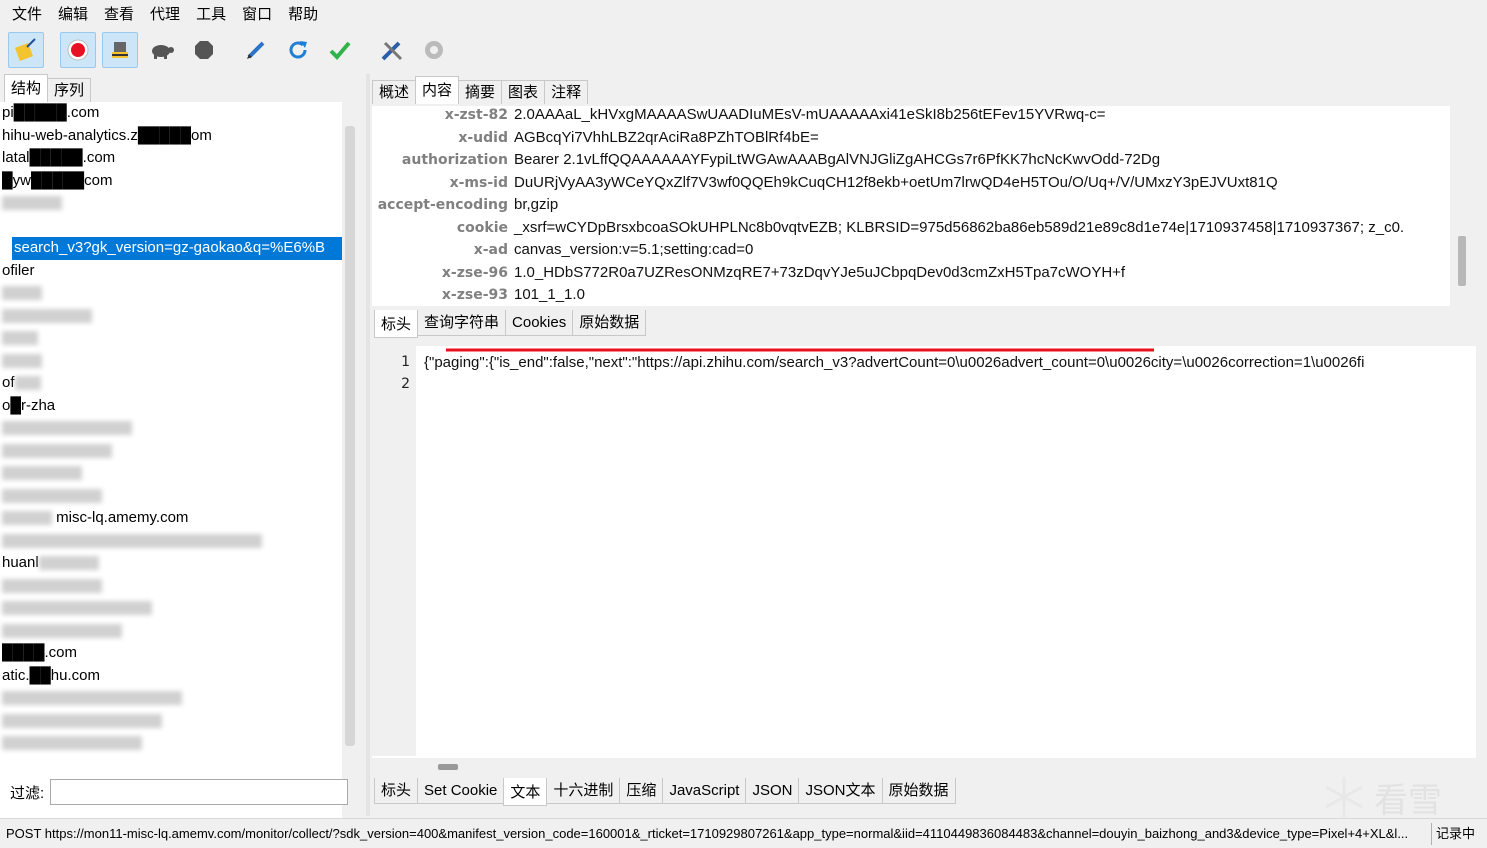 Image resolution: width=1487 pixels, height=848 pixels. I want to click on header-key: x-zse-96, so click(474, 272).